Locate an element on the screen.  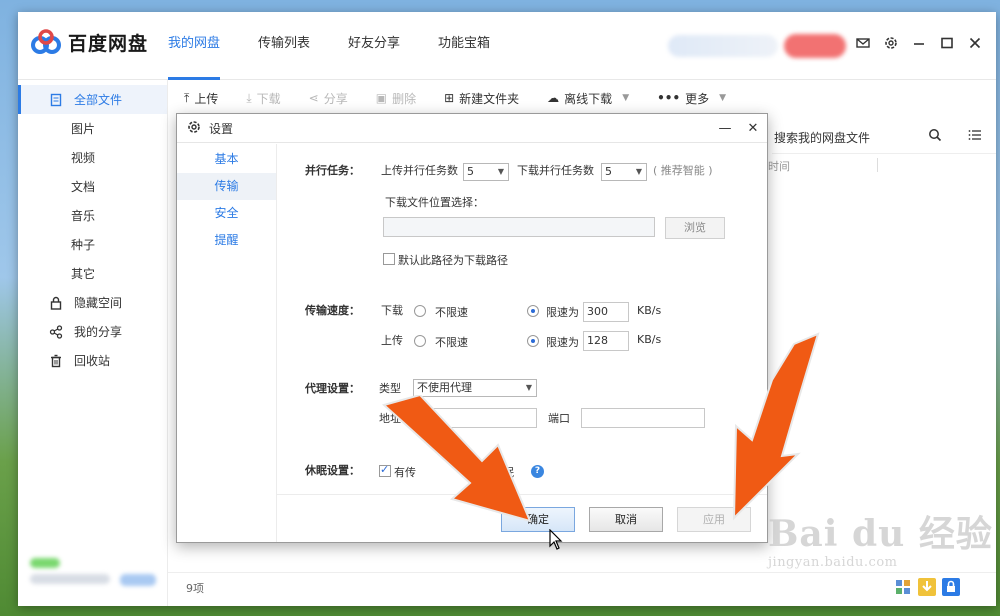
sidebar-item-label: 全部文件 is located at coordinates (98, 100).